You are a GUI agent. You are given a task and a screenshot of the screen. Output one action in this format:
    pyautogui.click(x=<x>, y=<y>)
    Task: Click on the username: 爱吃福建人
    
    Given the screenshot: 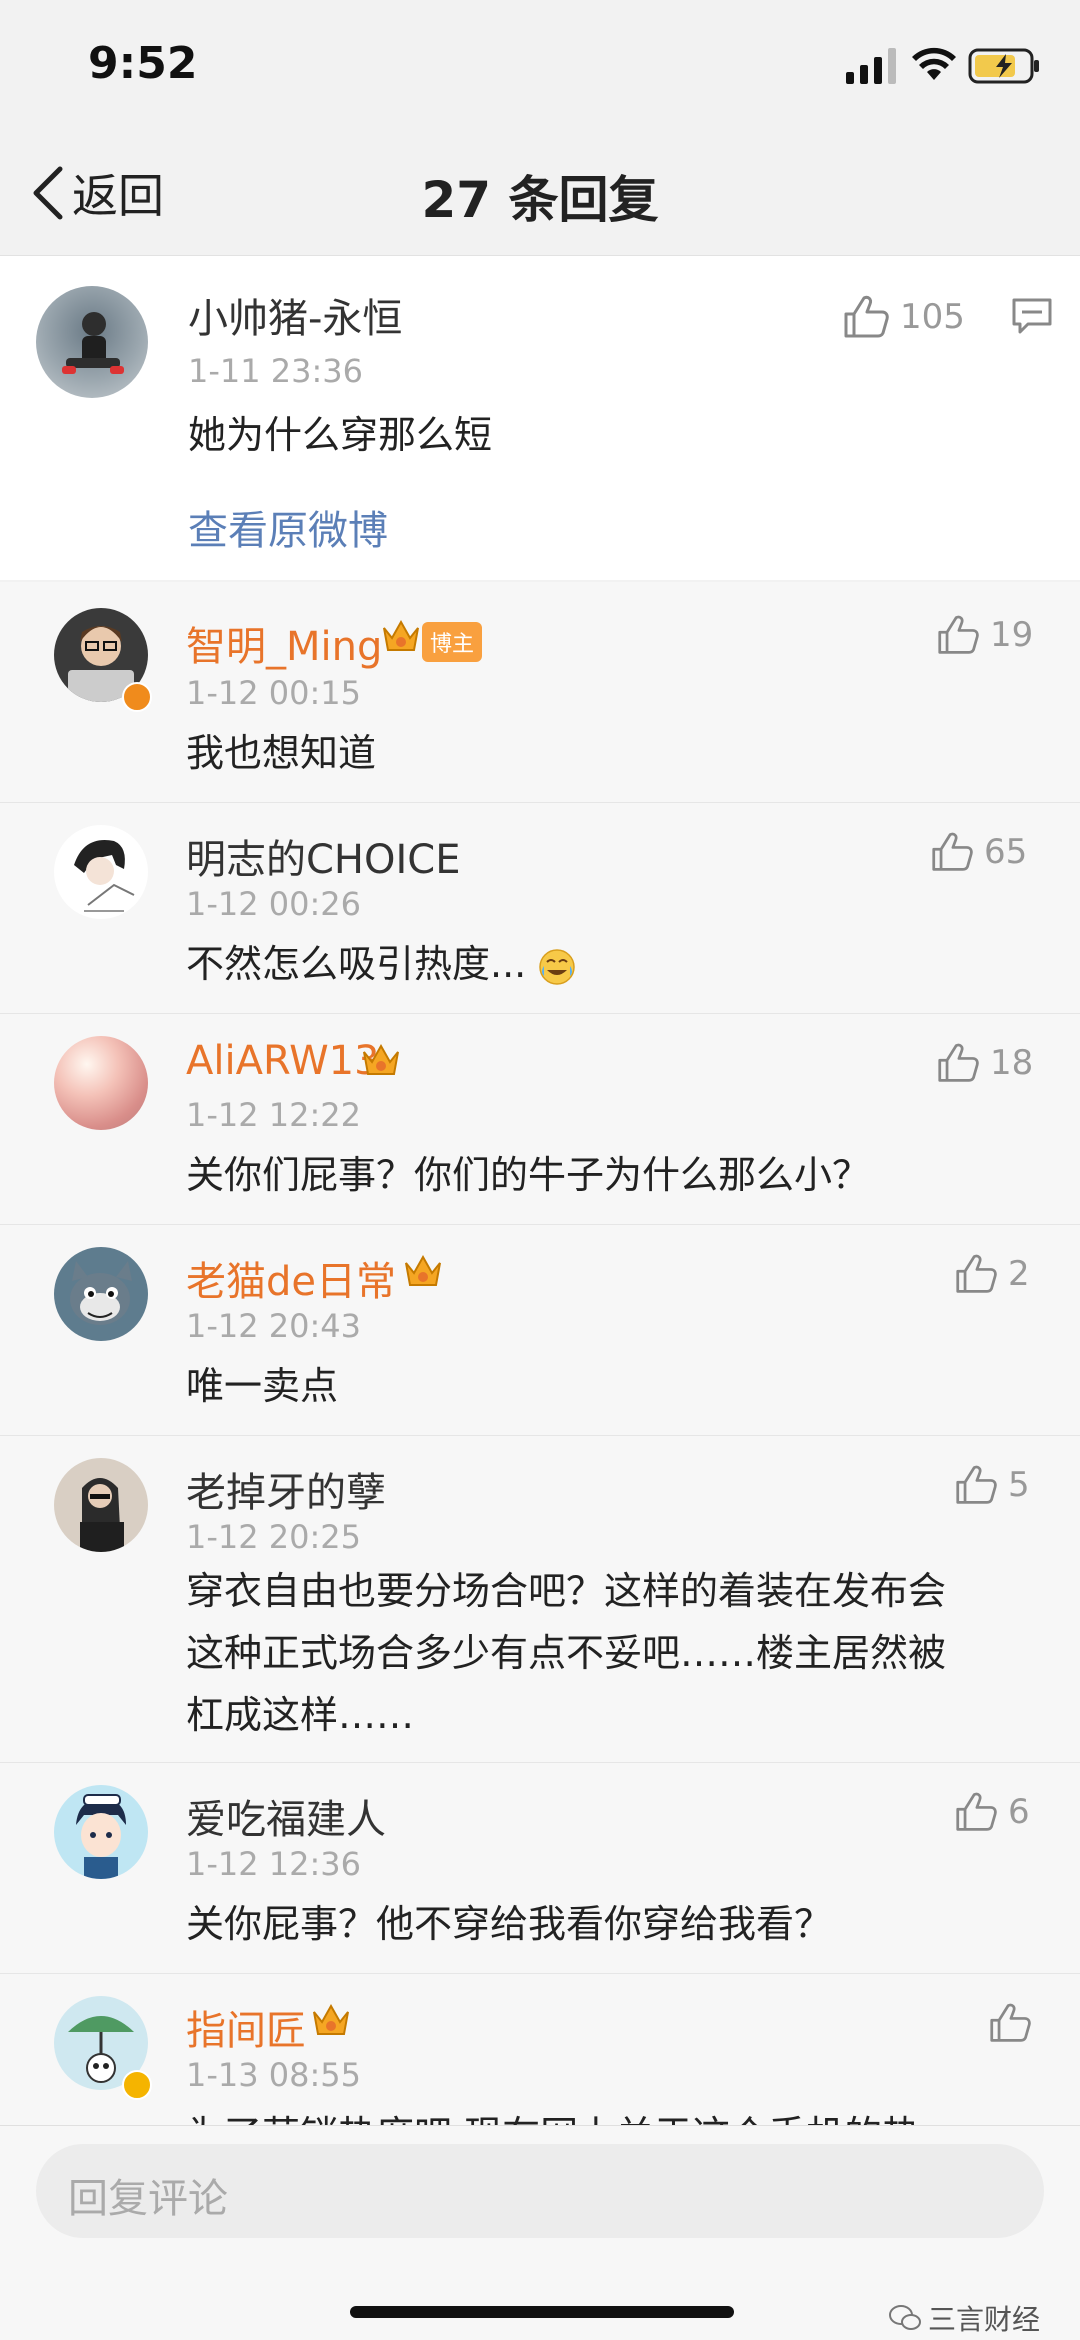 What is the action you would take?
    pyautogui.click(x=286, y=1816)
    